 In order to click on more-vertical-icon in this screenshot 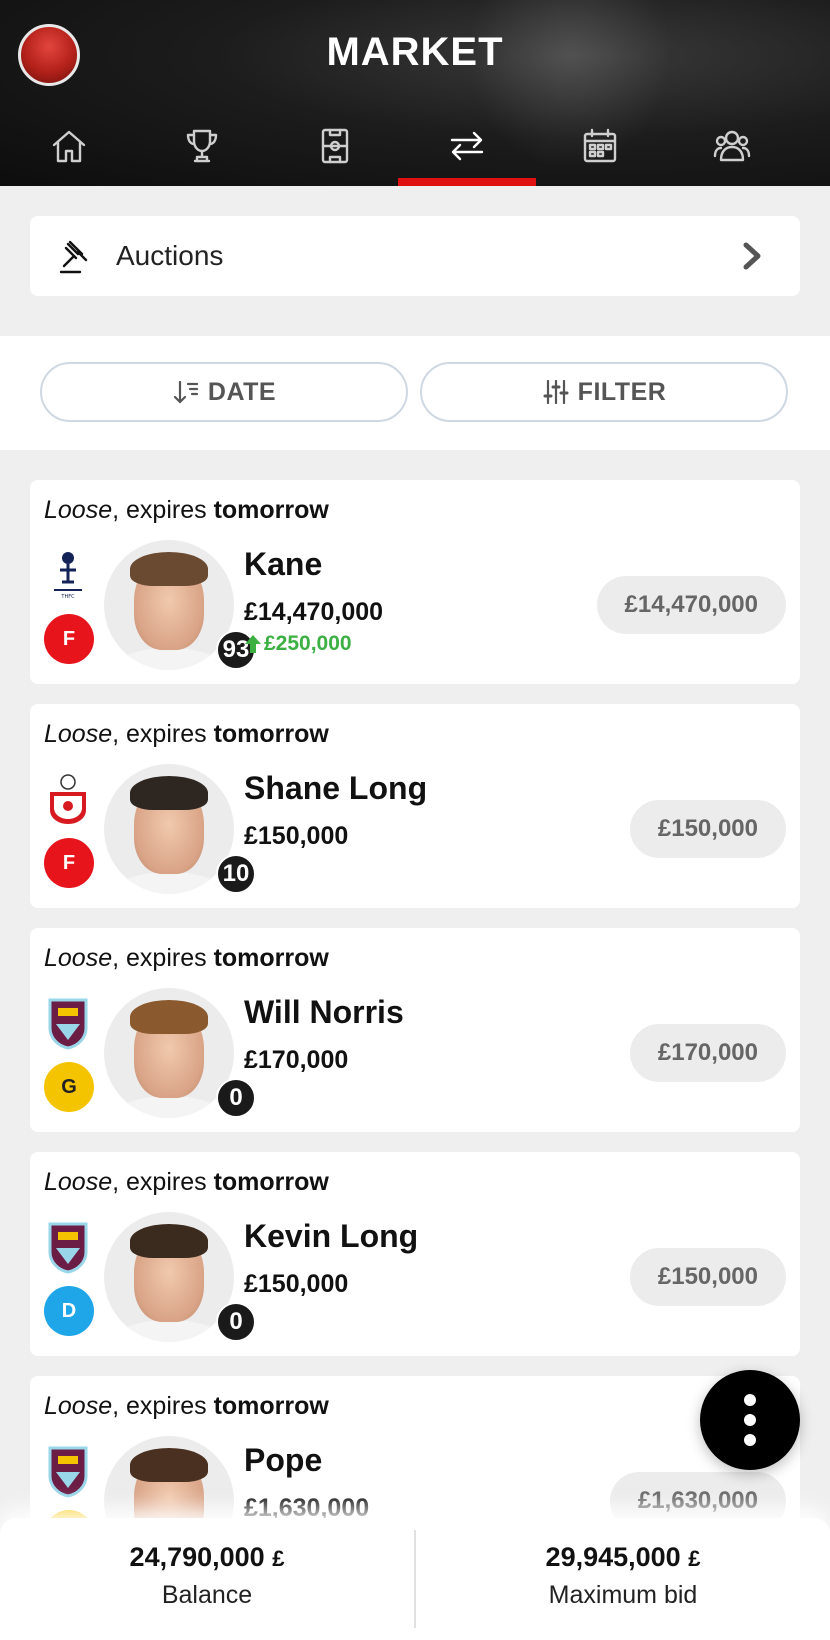, I will do `click(750, 1400)`.